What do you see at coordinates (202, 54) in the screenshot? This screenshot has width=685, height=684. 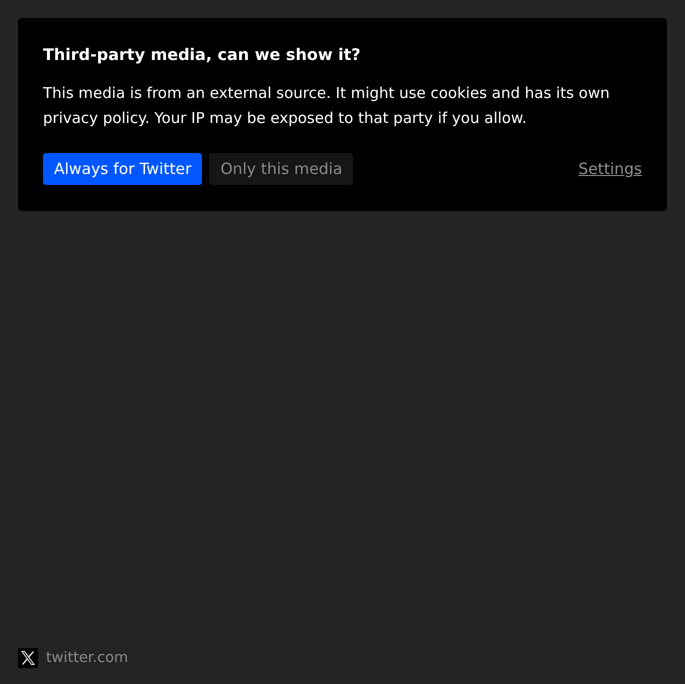 I see `consent-title: Third-party media, can we show it?` at bounding box center [202, 54].